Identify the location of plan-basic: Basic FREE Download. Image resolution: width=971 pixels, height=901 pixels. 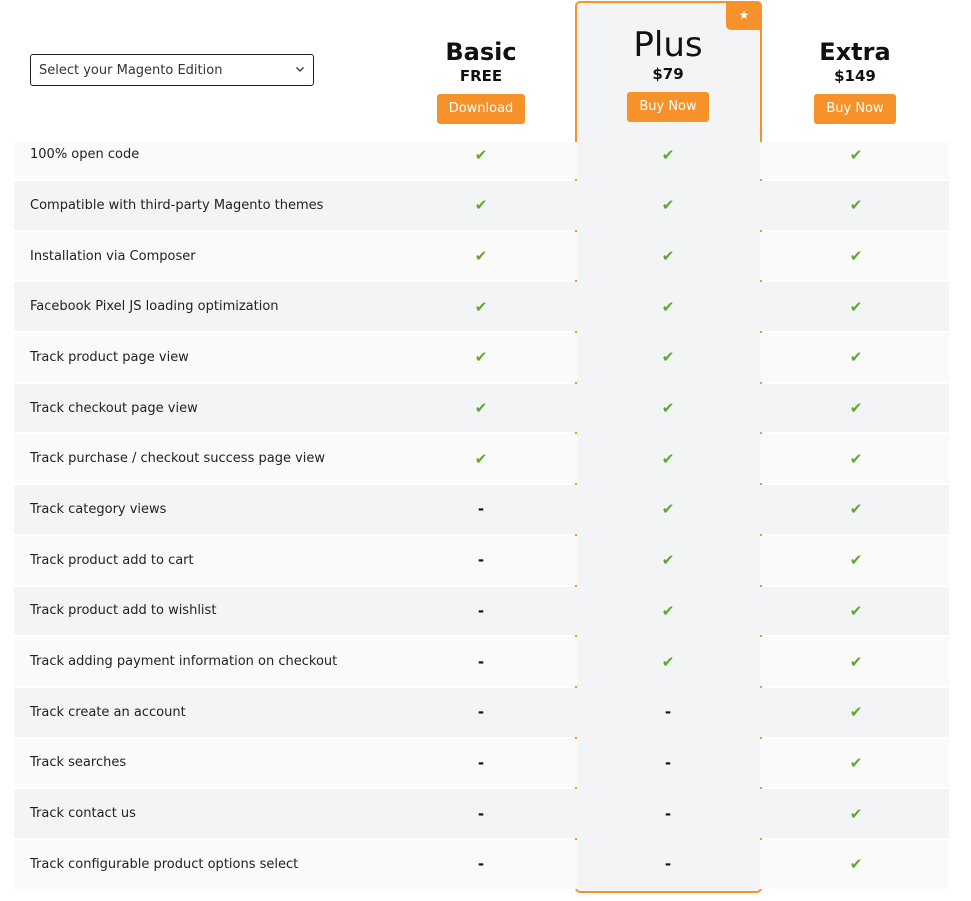
(481, 81).